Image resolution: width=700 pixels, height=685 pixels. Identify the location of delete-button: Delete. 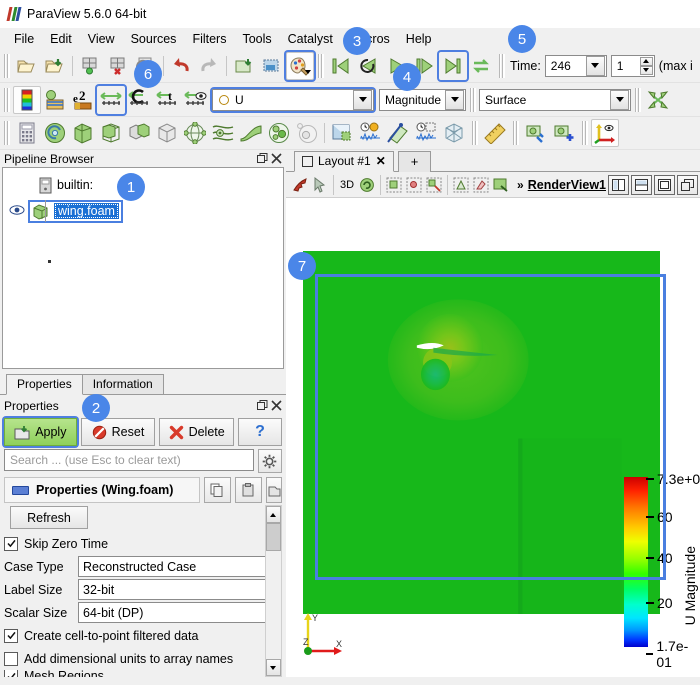
(196, 432).